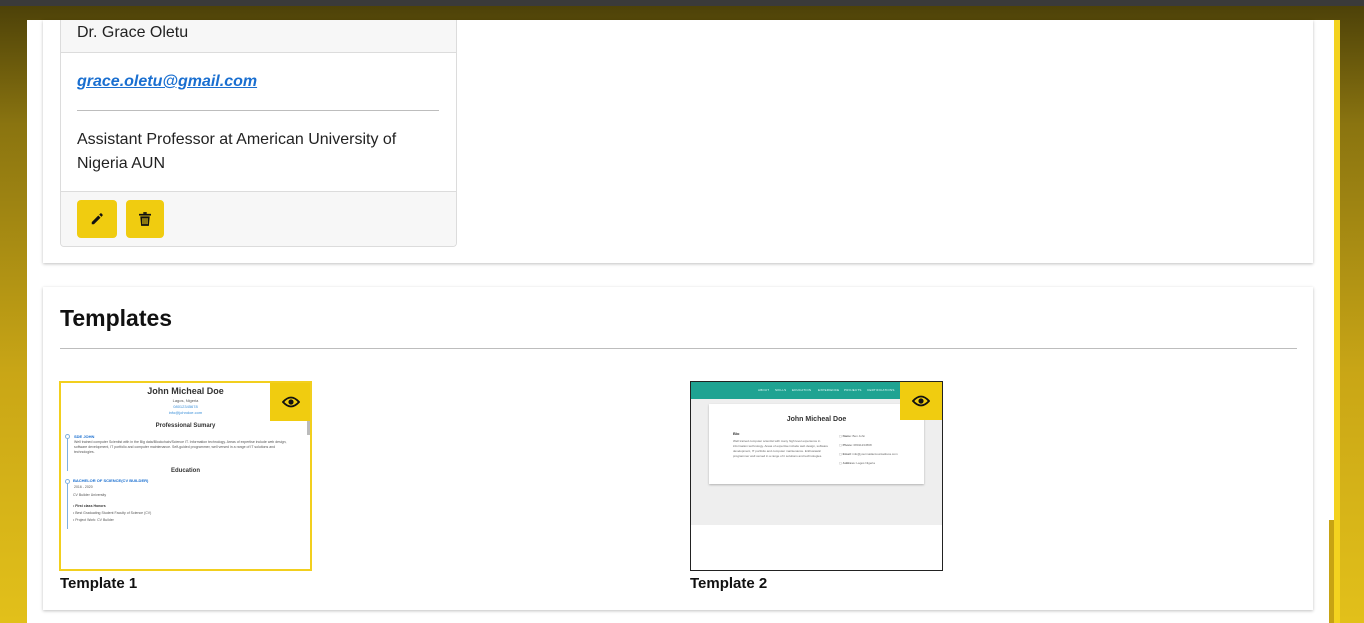  Describe the element at coordinates (185, 471) in the screenshot. I see `t1-preview-education-heading: Education` at that location.